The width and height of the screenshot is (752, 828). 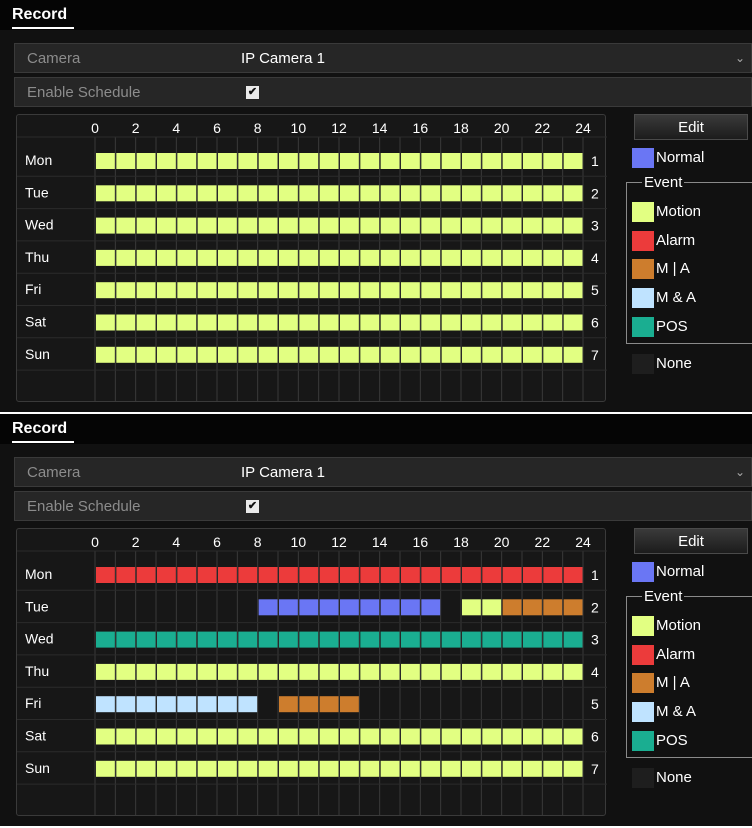 What do you see at coordinates (187, 704) in the screenshot?
I see `schedule-cell-m-and-a` at bounding box center [187, 704].